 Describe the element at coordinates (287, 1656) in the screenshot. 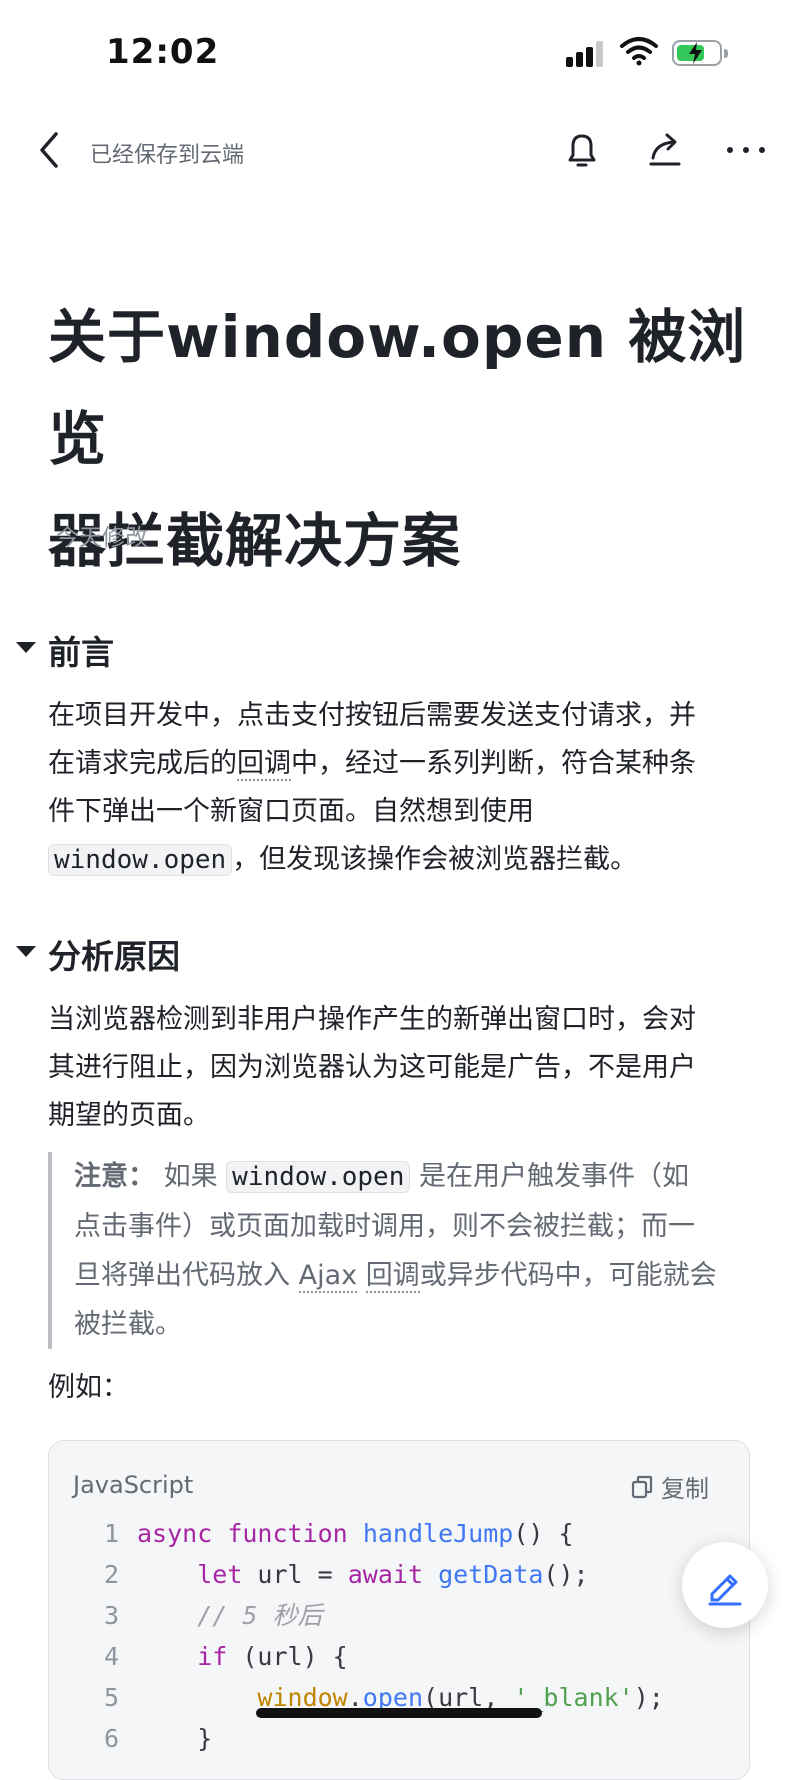

I see `code-token: (url) {` at that location.